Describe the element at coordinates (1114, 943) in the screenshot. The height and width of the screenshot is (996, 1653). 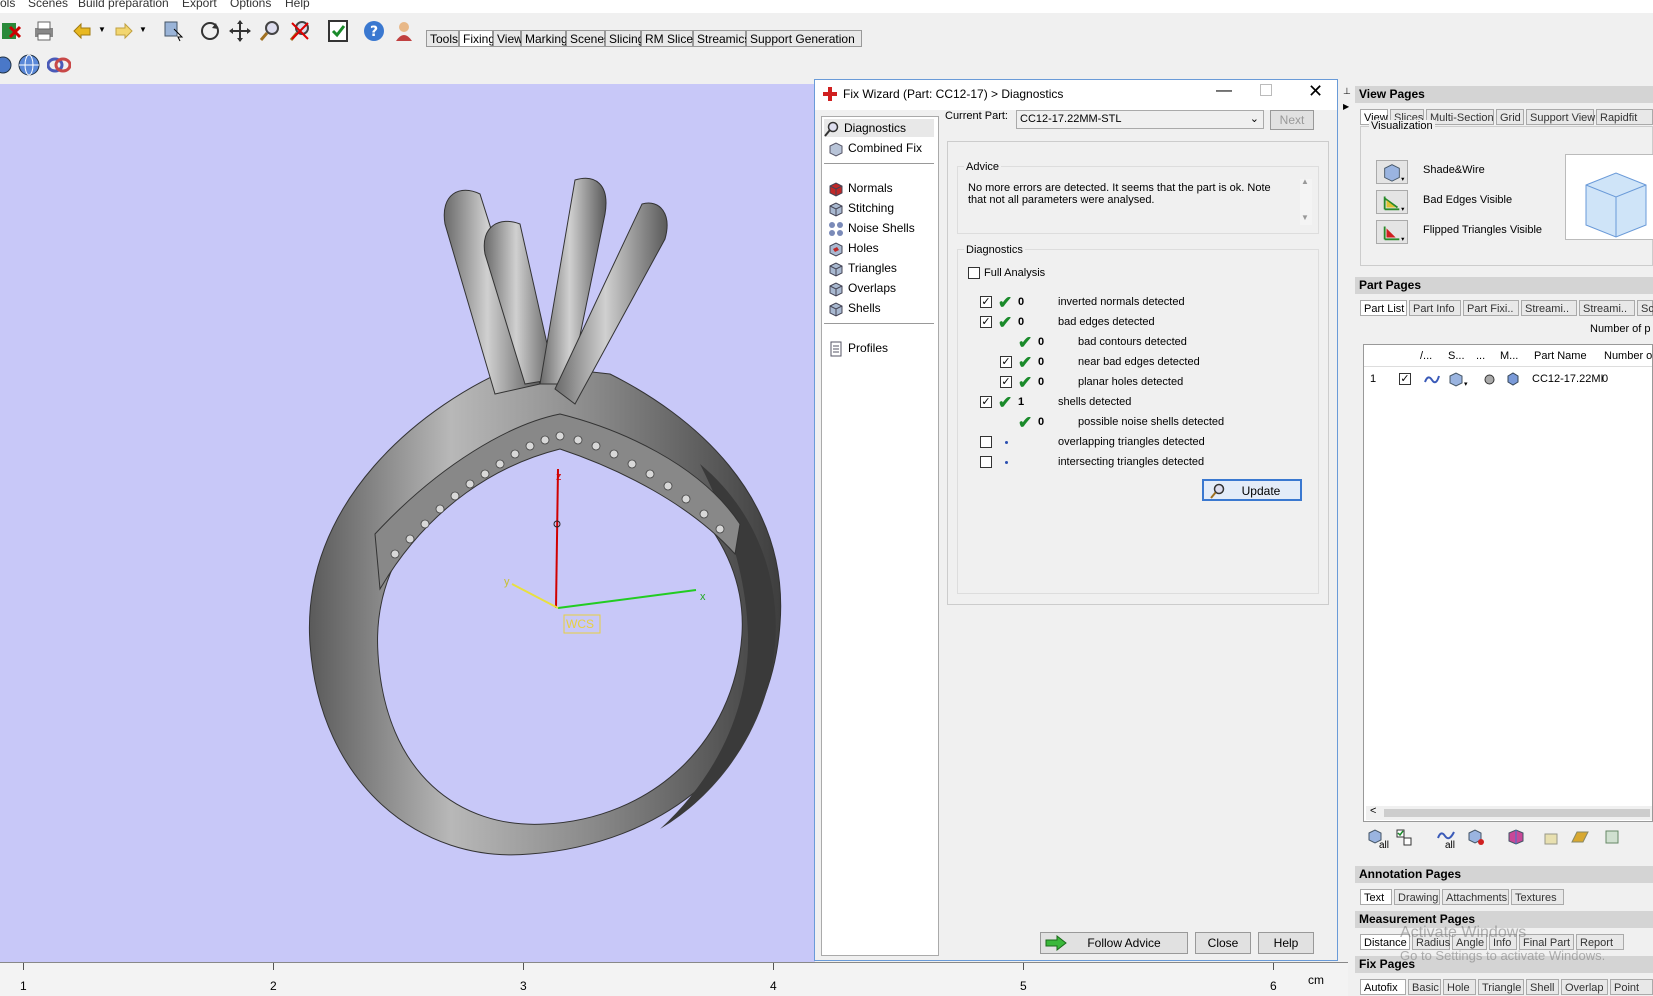
I see `follow-advice-button: Follow Advice` at that location.